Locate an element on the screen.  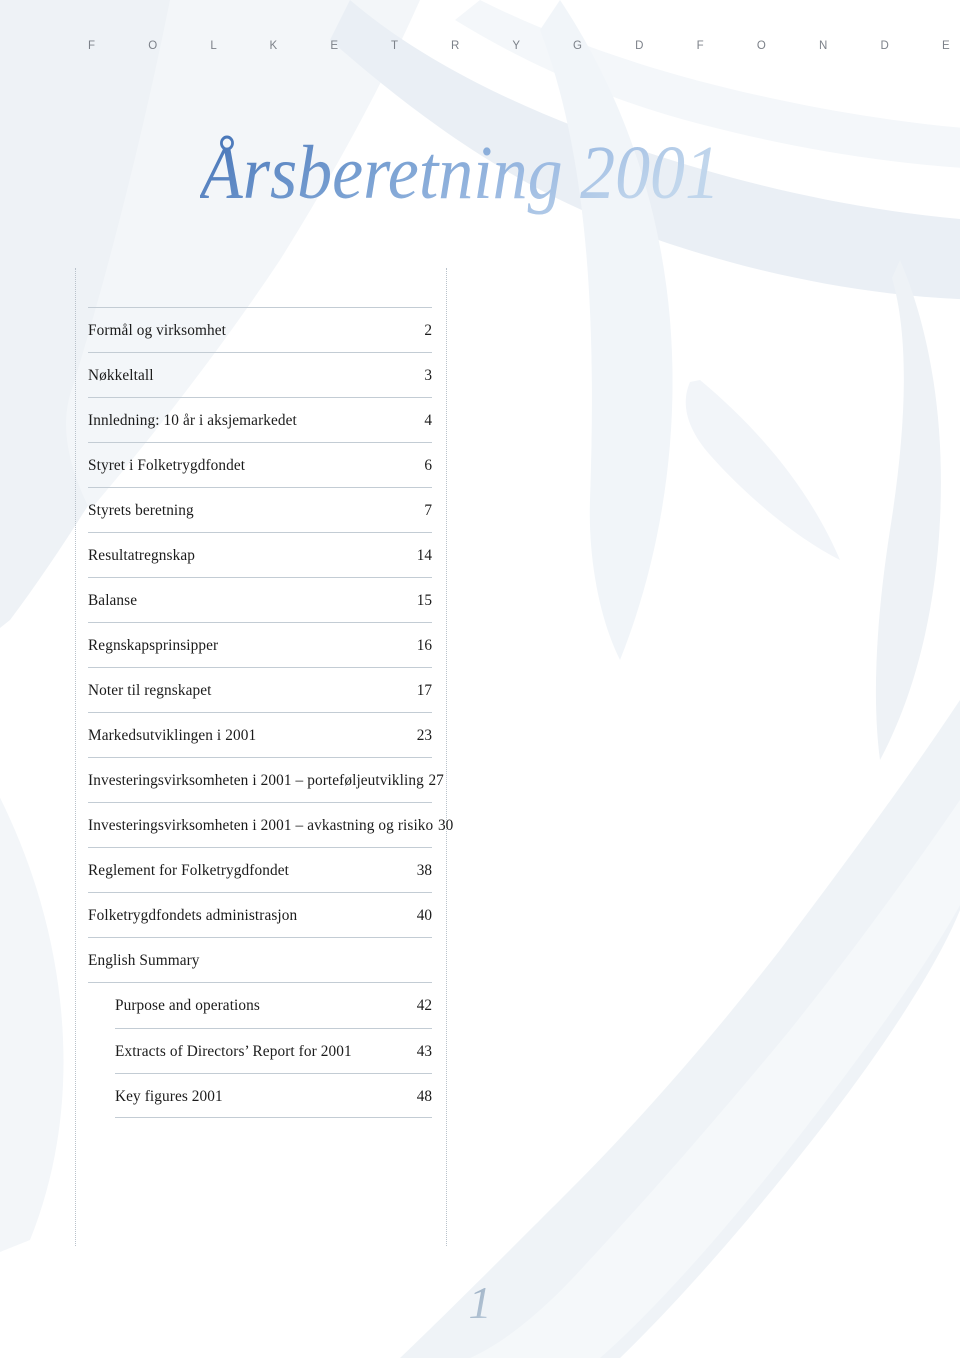
toc-entry-label: Purpose and operations is located at coordinates (187, 1005).